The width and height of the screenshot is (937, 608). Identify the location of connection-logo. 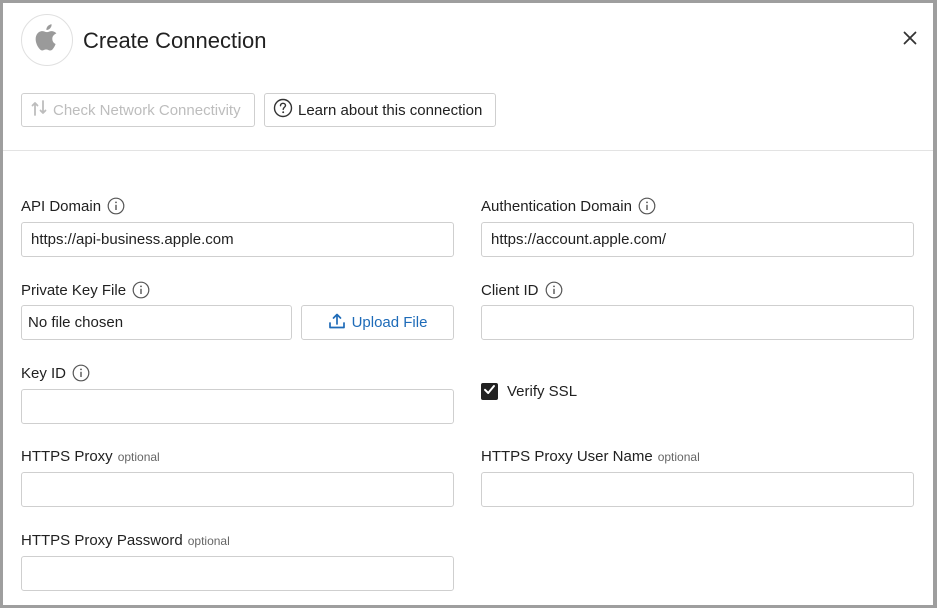
(47, 40).